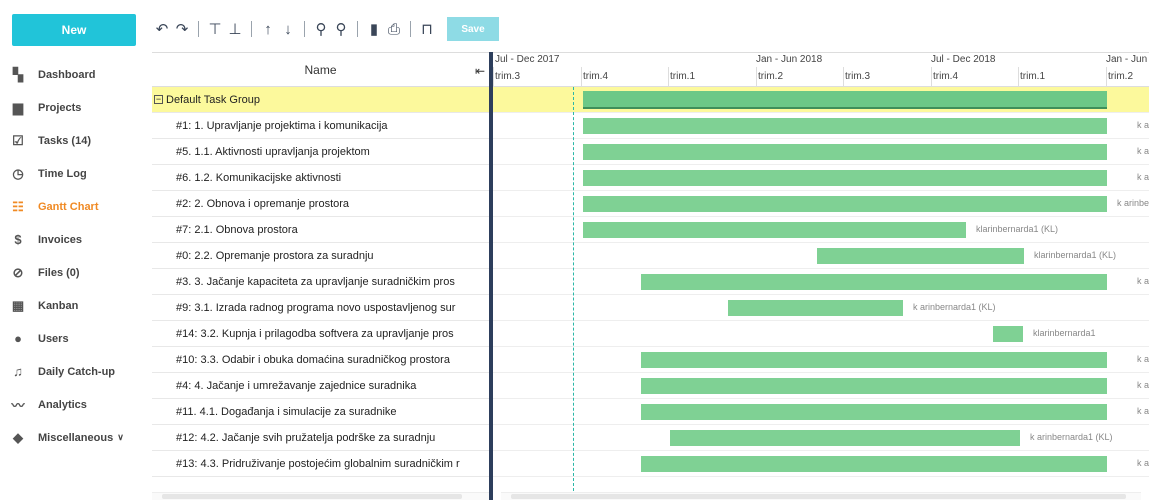  What do you see at coordinates (480, 71) in the screenshot?
I see `collapse-grid-icon: ⇤` at bounding box center [480, 71].